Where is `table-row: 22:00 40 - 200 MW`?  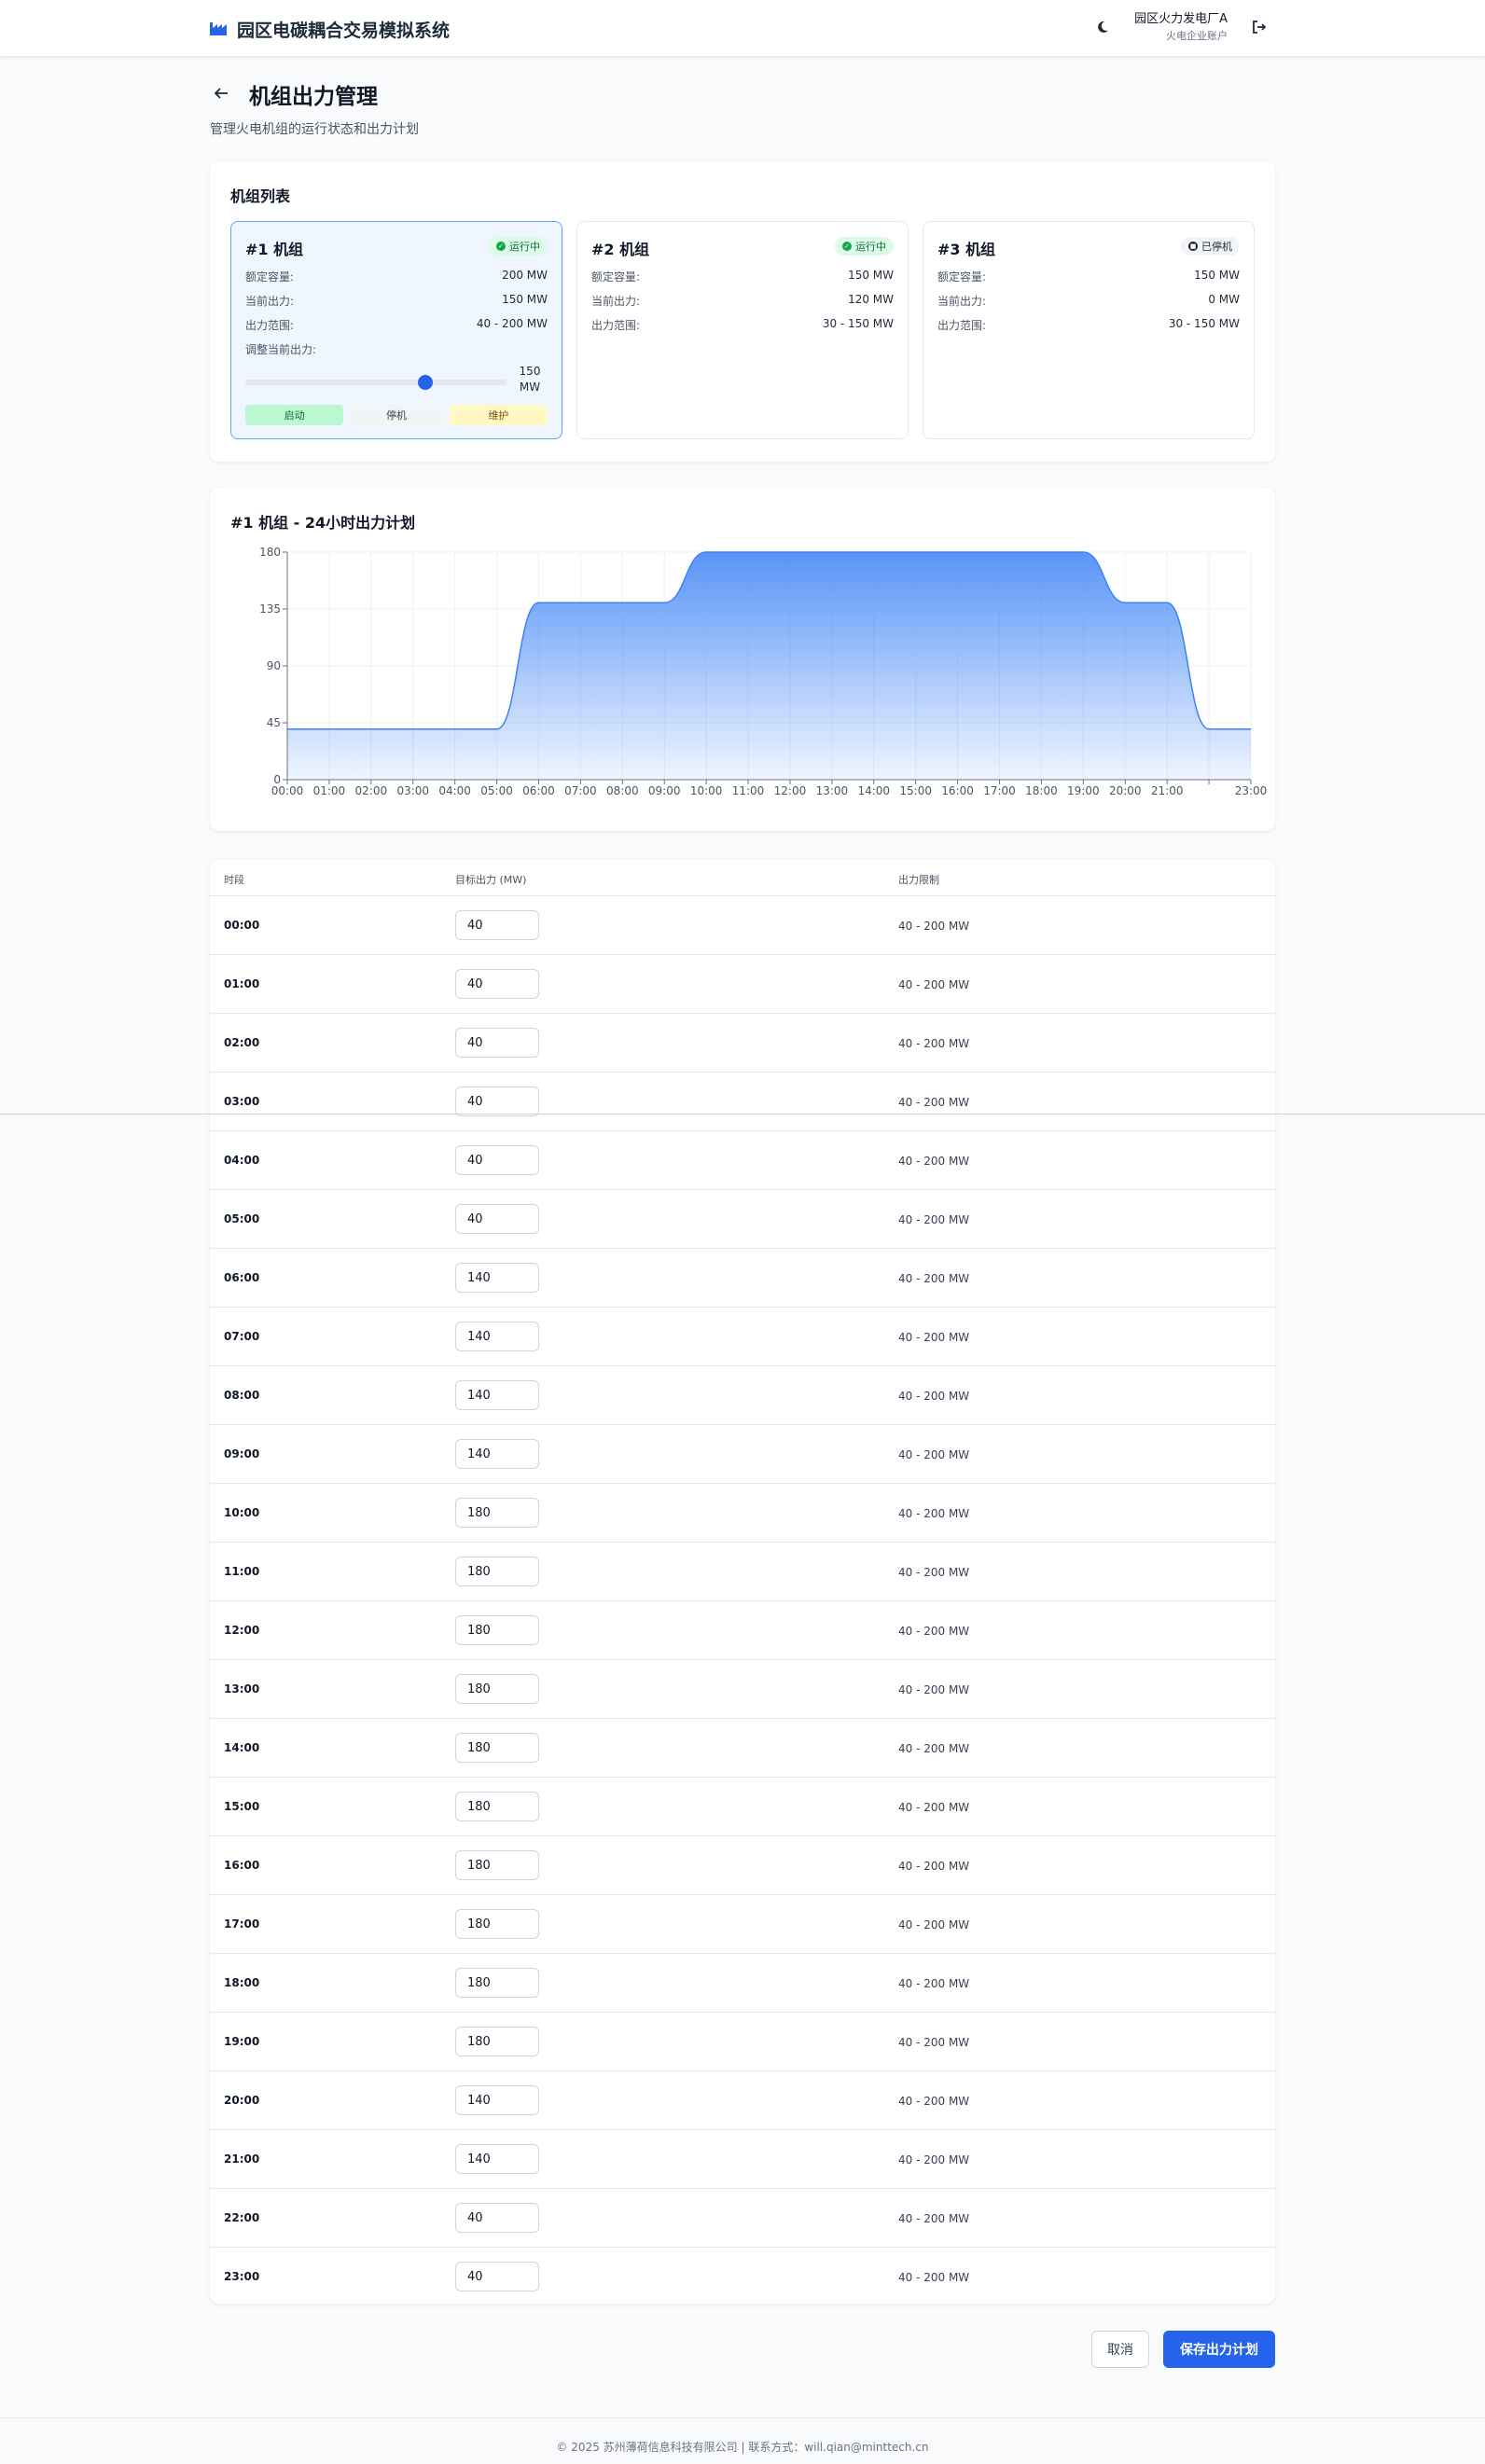 table-row: 22:00 40 - 200 MW is located at coordinates (743, 2218).